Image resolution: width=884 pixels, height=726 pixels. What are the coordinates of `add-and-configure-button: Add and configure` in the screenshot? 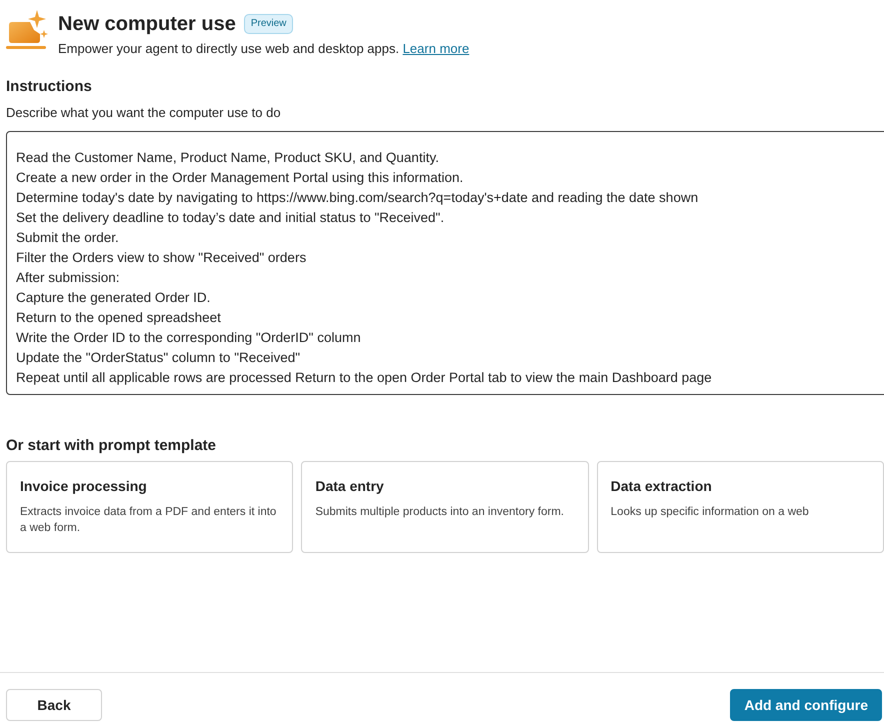 It's located at (806, 705).